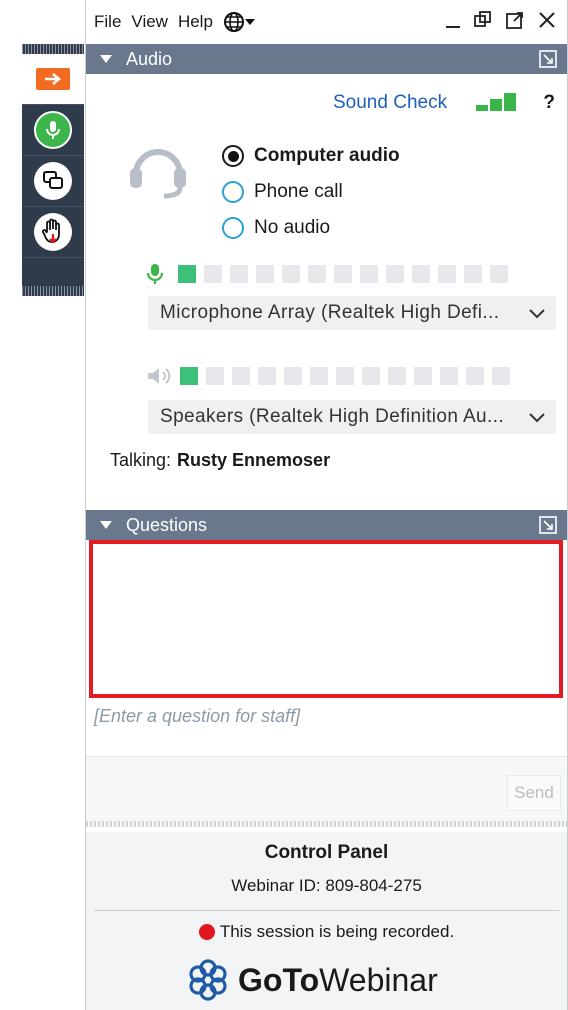 The height and width of the screenshot is (1010, 568). I want to click on divider, so click(326, 910).